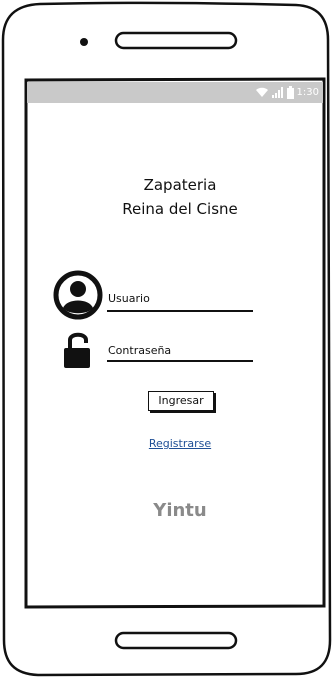 The height and width of the screenshot is (677, 332). I want to click on footer-brand: Yintu, so click(180, 510).